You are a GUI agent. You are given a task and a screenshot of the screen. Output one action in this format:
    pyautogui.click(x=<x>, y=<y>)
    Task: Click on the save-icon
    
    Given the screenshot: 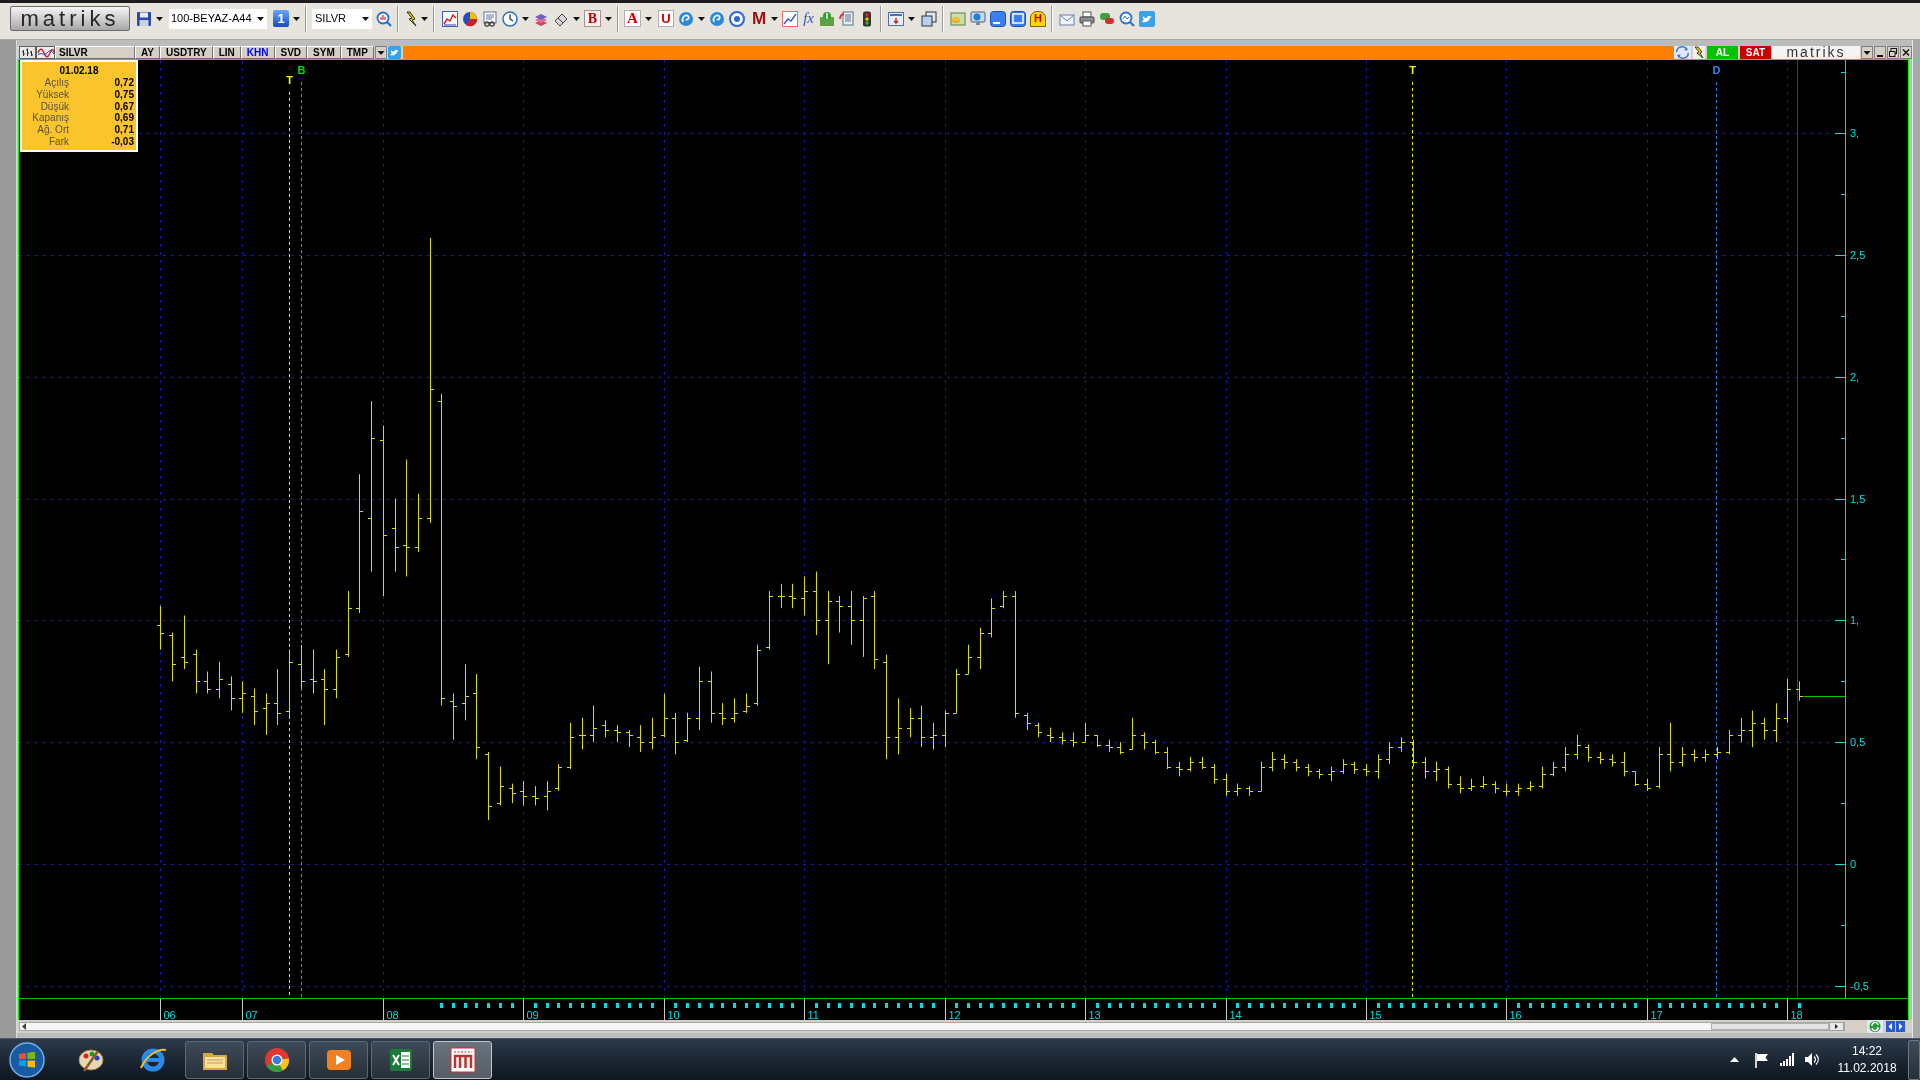 What is the action you would take?
    pyautogui.click(x=144, y=18)
    